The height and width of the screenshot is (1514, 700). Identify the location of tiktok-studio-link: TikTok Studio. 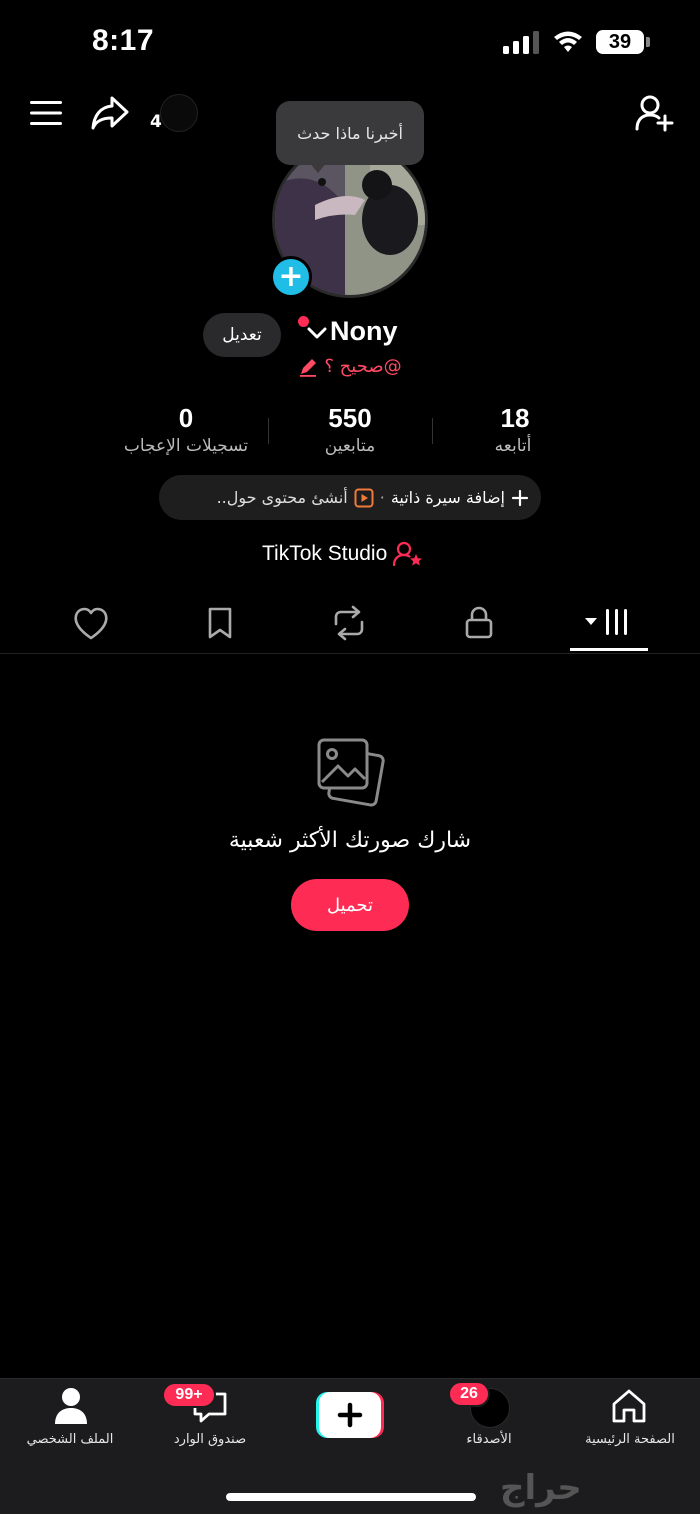
(342, 554).